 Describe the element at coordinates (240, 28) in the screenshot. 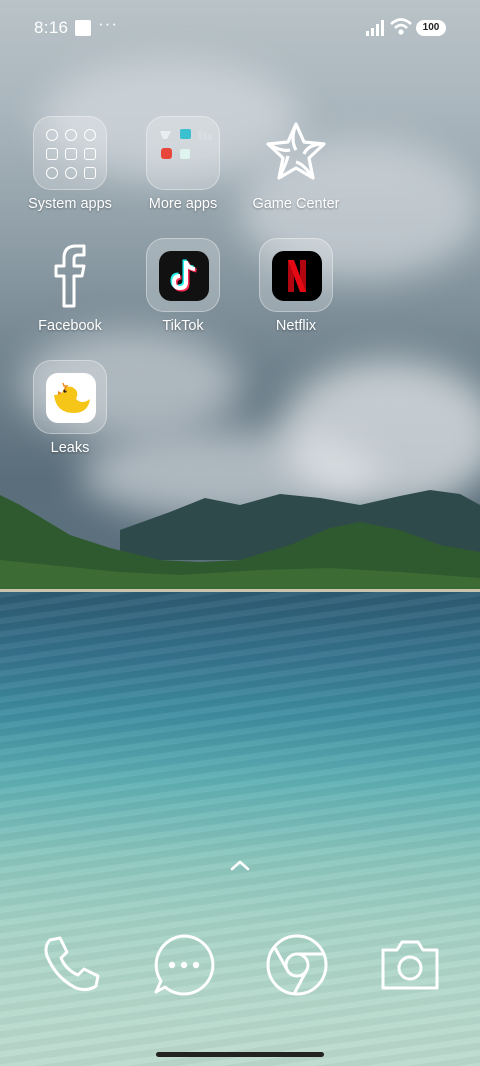

I see `status-bar: 8:16 ··· 100` at that location.